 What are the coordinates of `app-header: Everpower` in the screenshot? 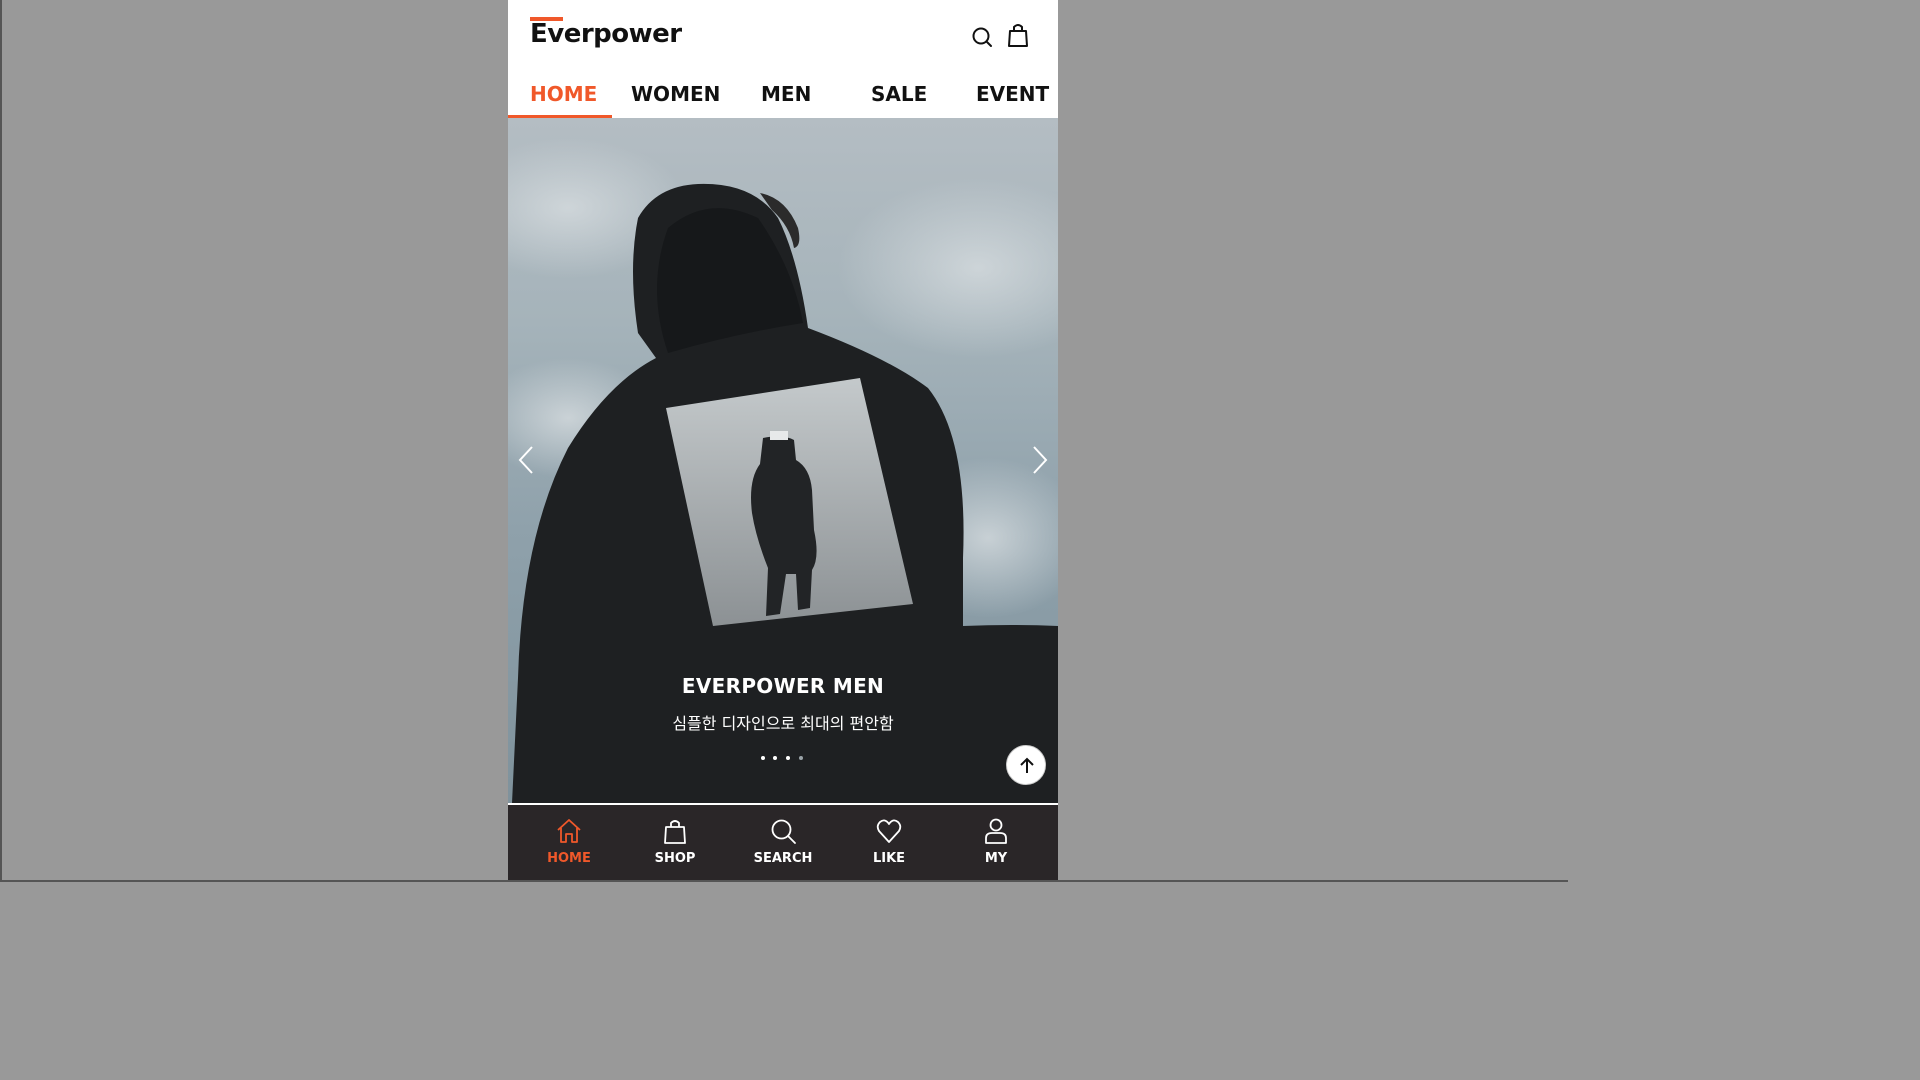 It's located at (783, 36).